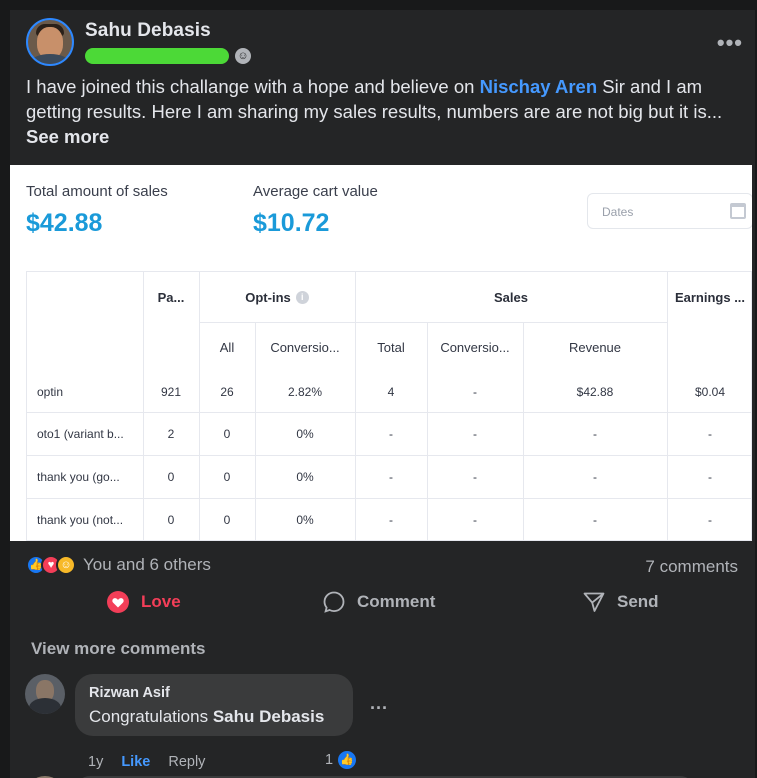 Image resolution: width=757 pixels, height=778 pixels. Describe the element at coordinates (391, 347) in the screenshot. I see `sub-header-total: Total` at that location.